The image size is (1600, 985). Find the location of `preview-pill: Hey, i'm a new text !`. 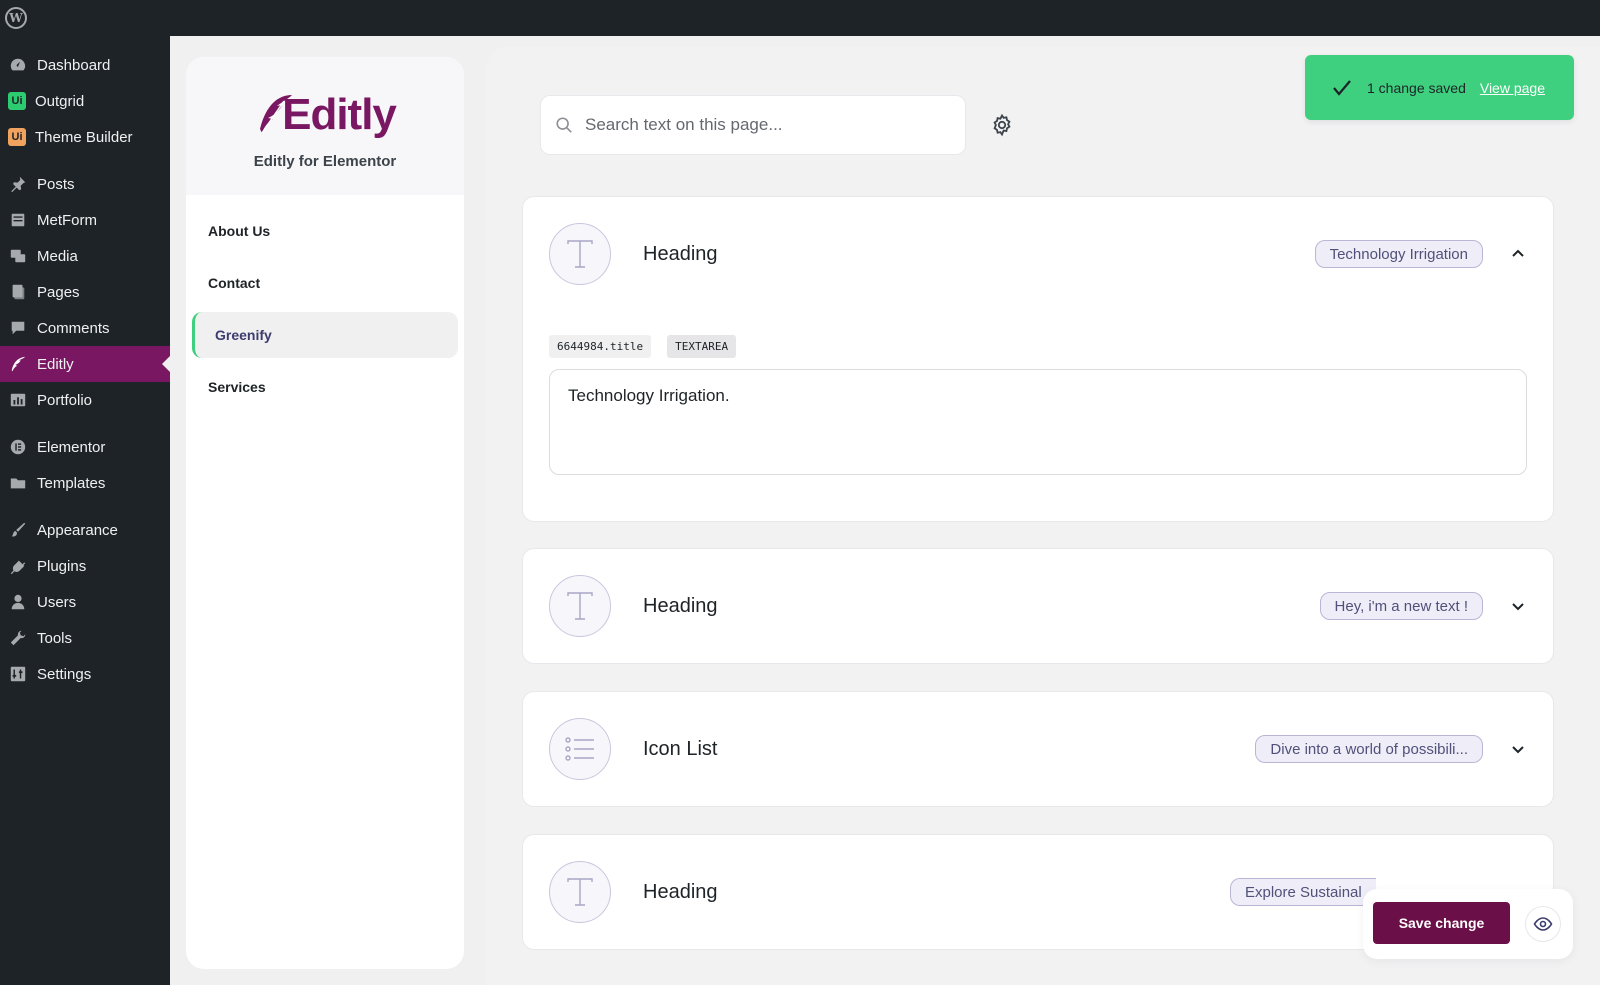

preview-pill: Hey, i'm a new text ! is located at coordinates (1401, 606).